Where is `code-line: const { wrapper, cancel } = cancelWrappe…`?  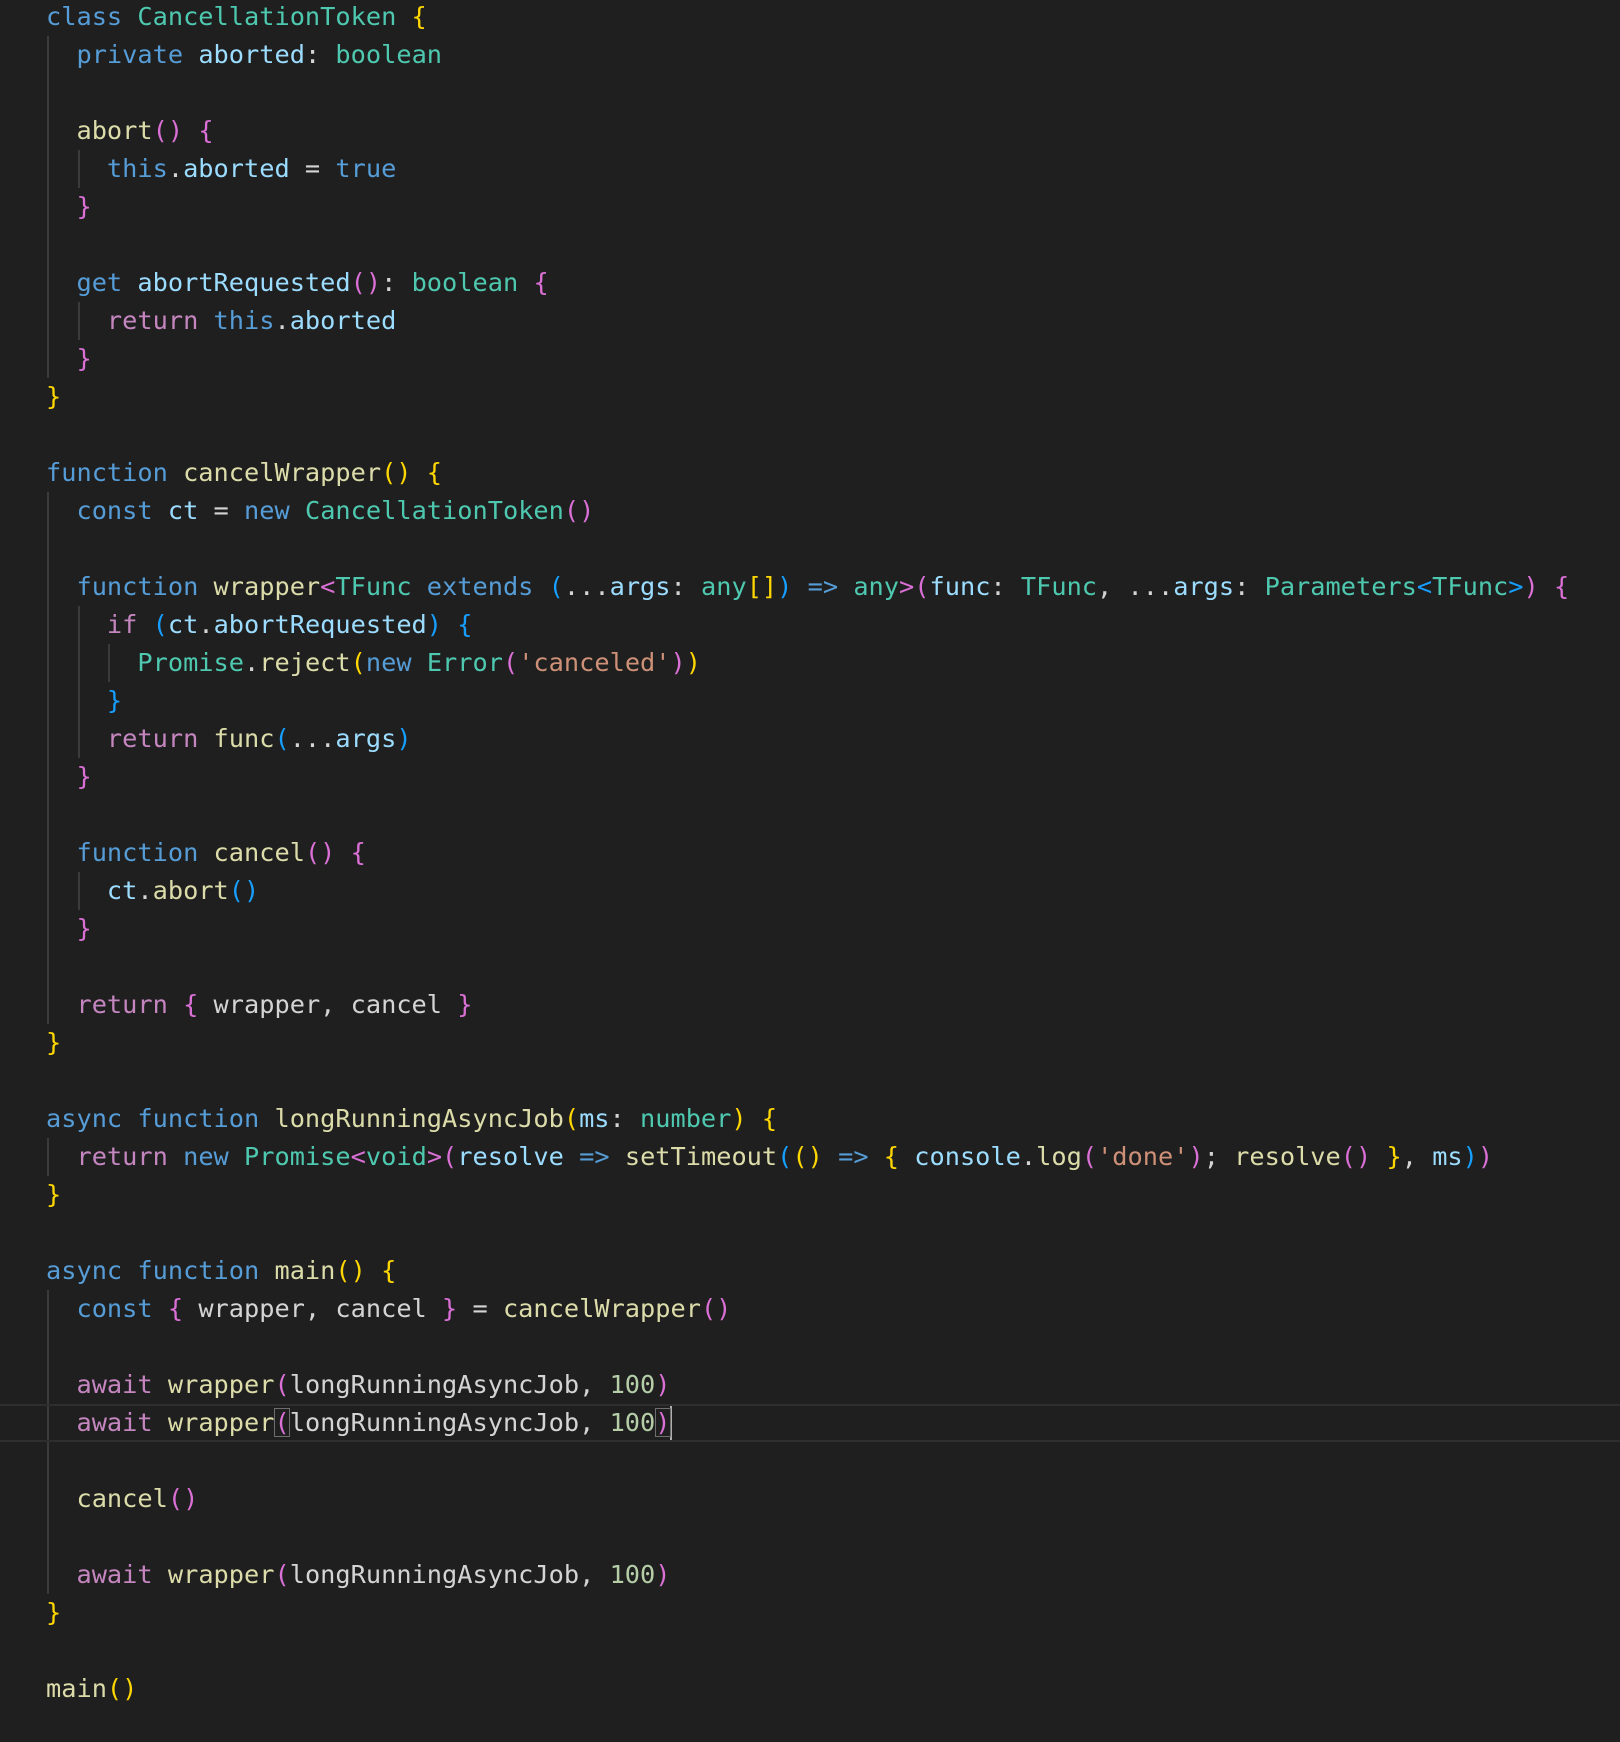
code-line: const { wrapper, cancel } = cancelWrappe… is located at coordinates (810, 1309).